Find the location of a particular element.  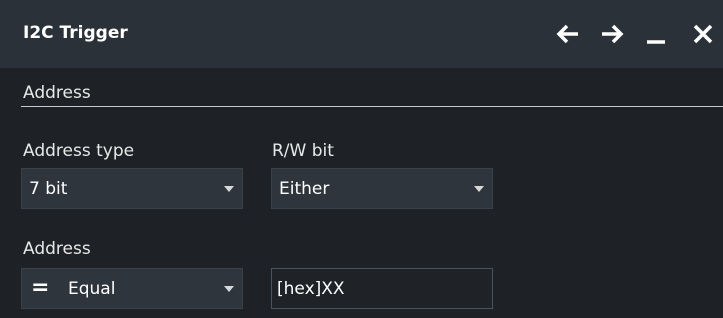

rw-bit-value: Either is located at coordinates (304, 189).